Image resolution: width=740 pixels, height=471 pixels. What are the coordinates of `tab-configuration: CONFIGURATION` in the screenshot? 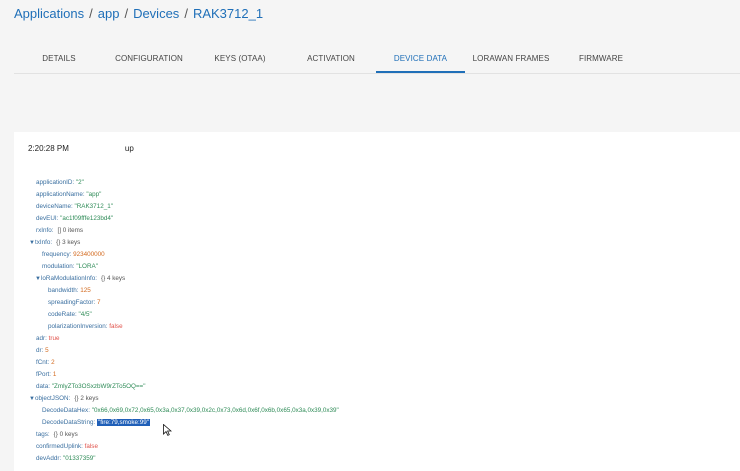 It's located at (149, 58).